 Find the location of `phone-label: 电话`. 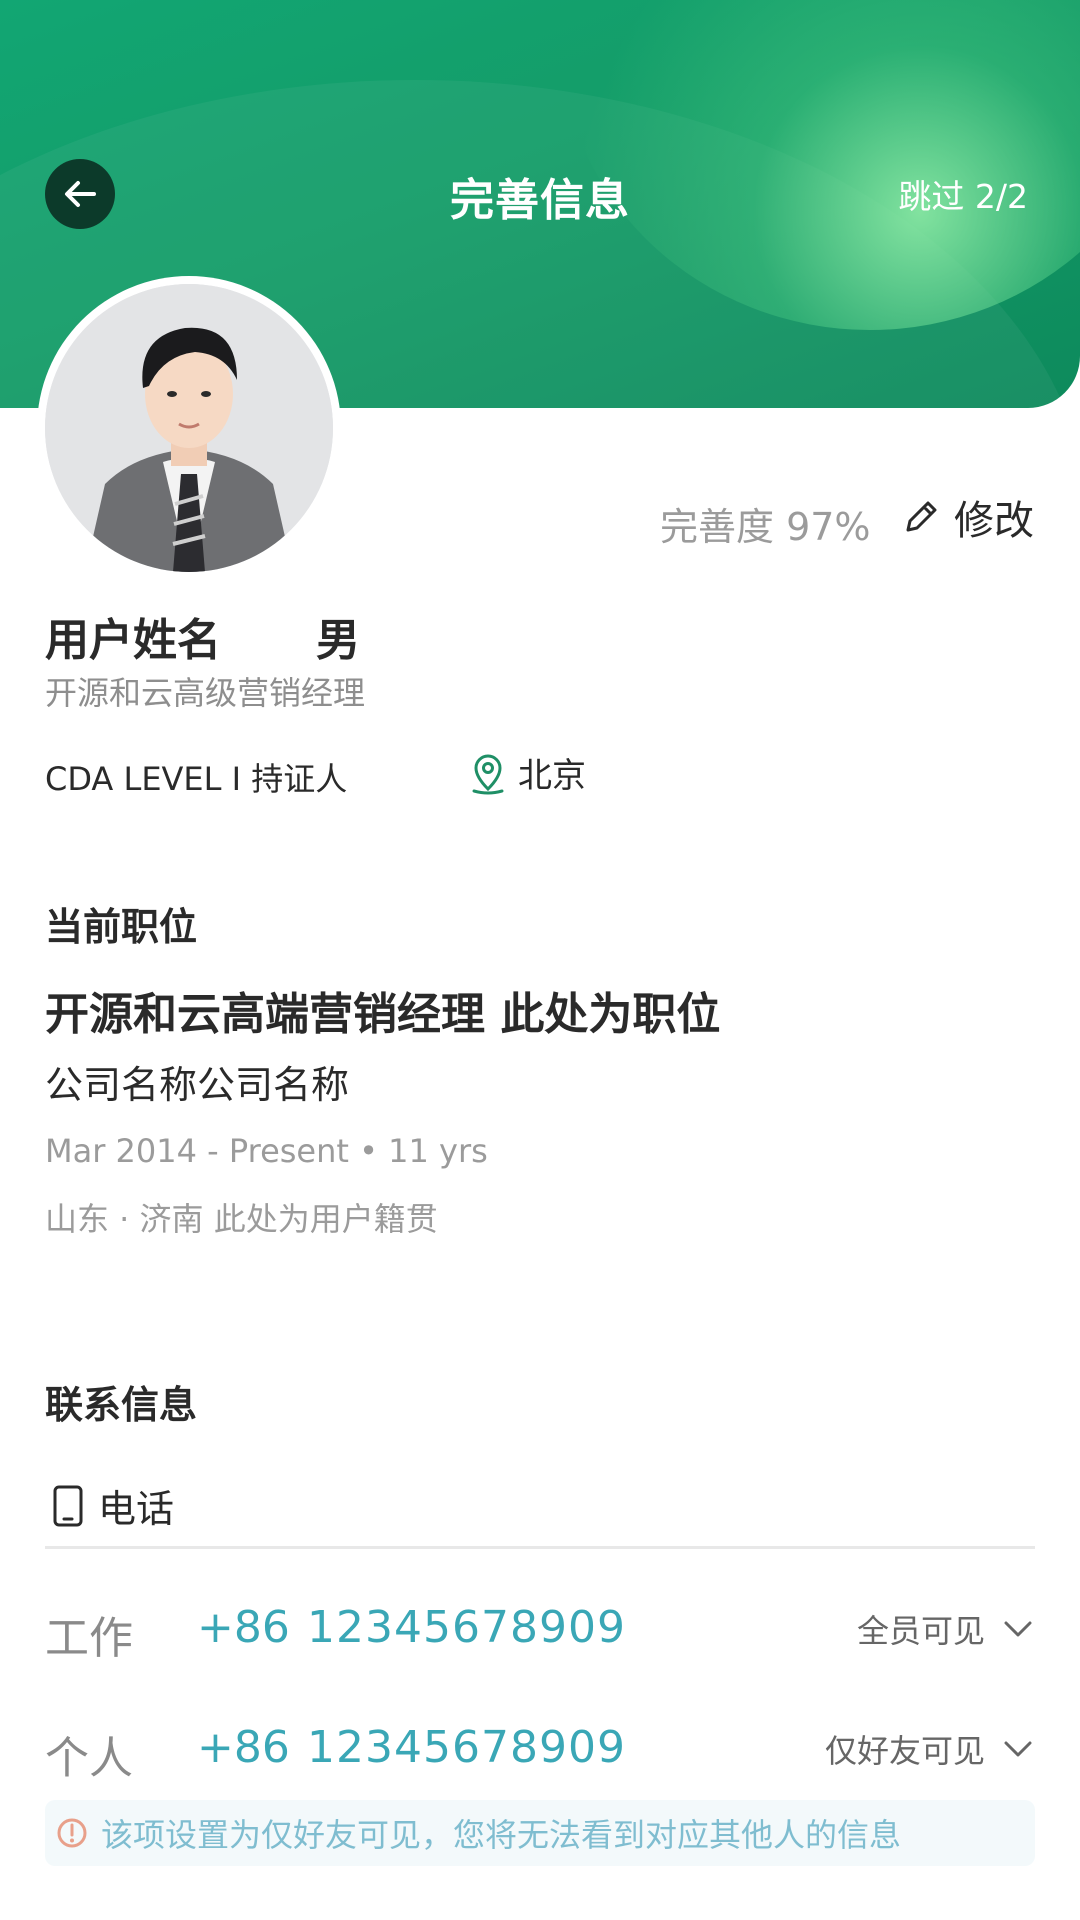

phone-label: 电话 is located at coordinates (136, 1509).